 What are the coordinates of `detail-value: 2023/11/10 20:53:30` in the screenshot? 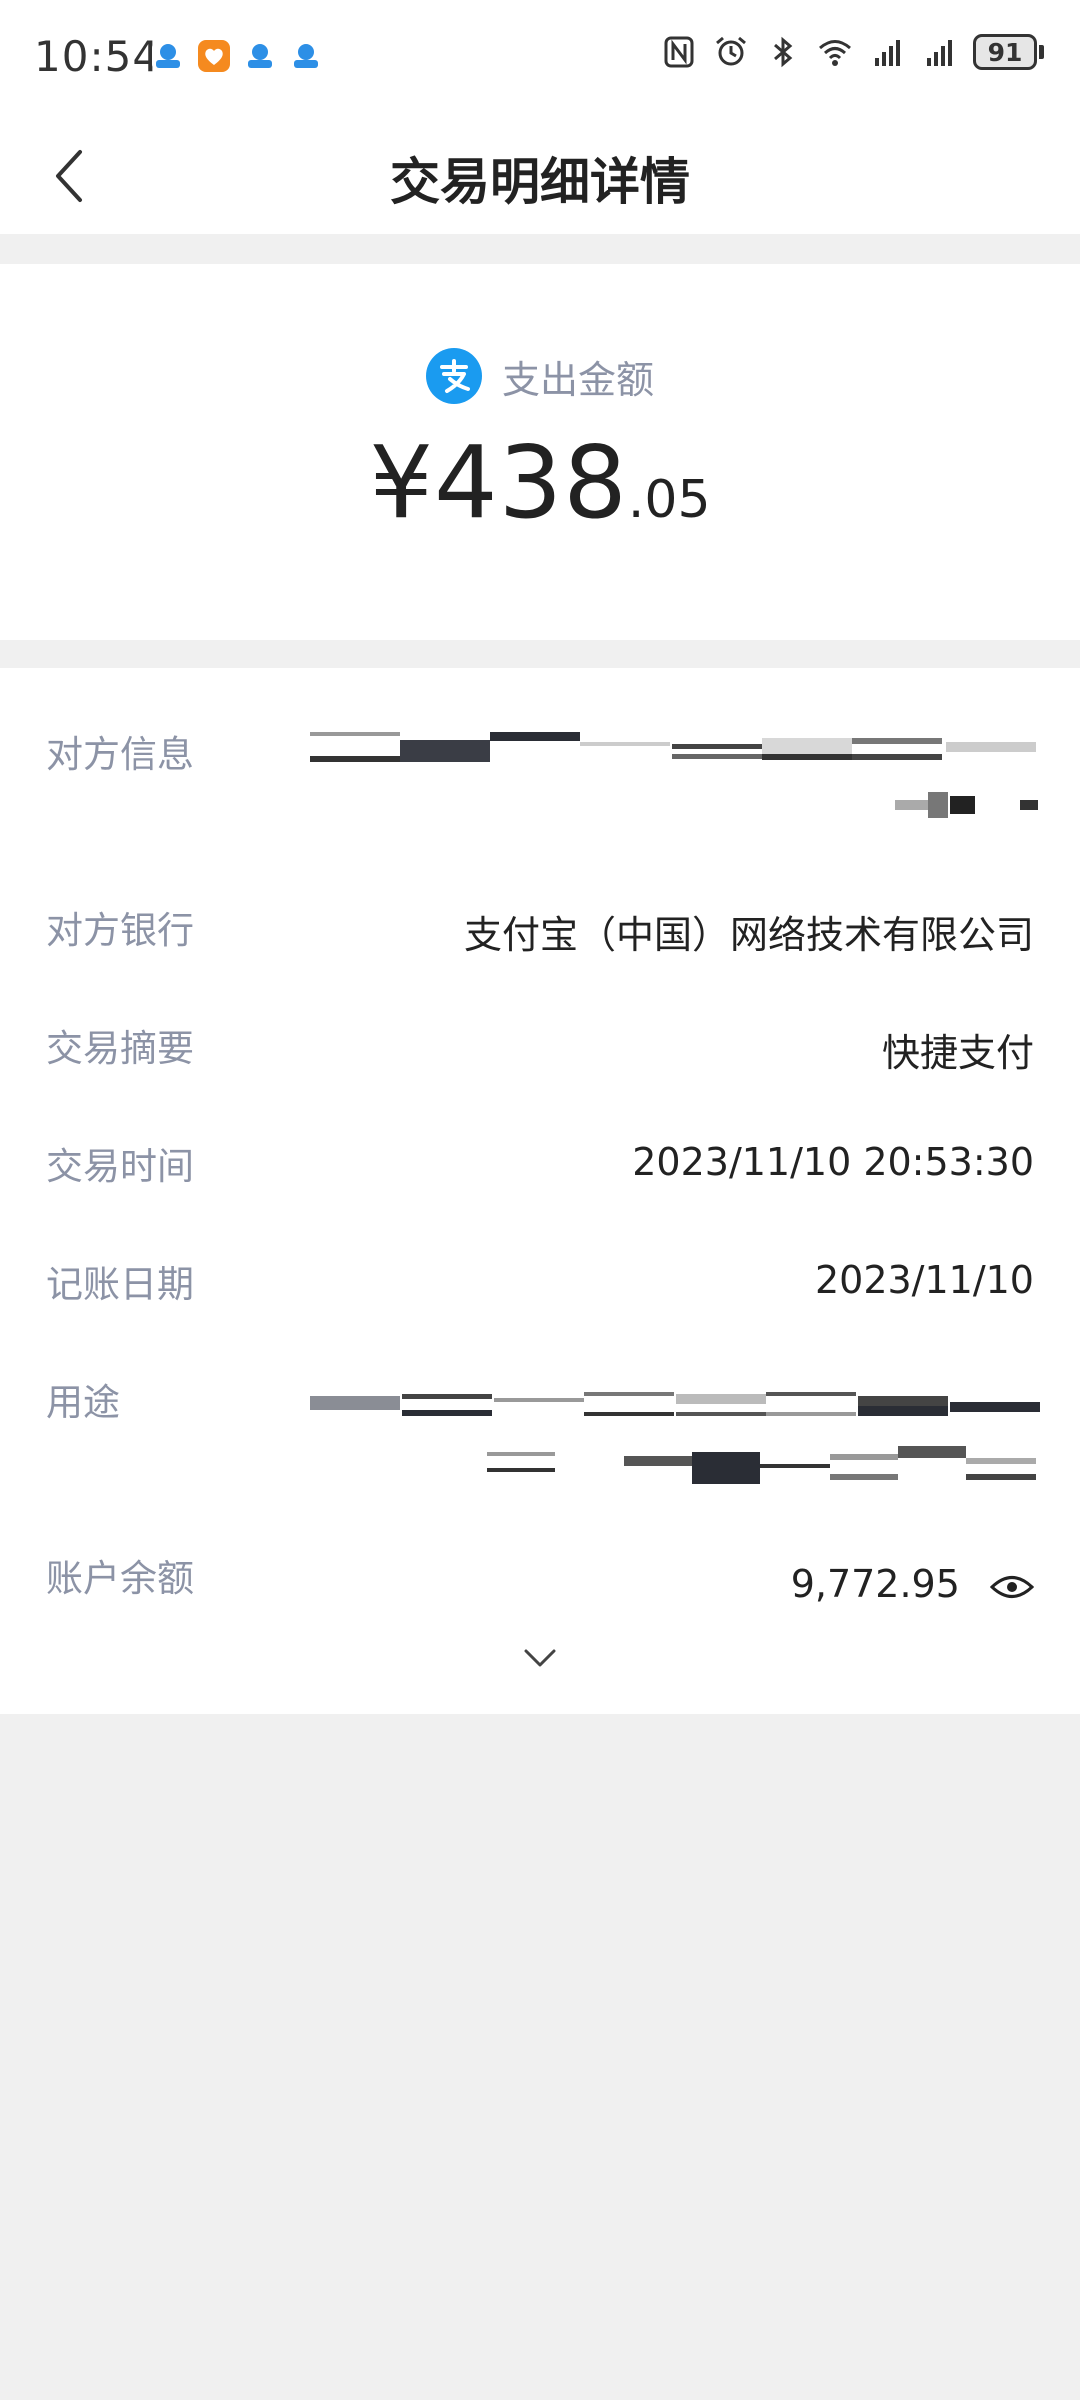 It's located at (833, 1162).